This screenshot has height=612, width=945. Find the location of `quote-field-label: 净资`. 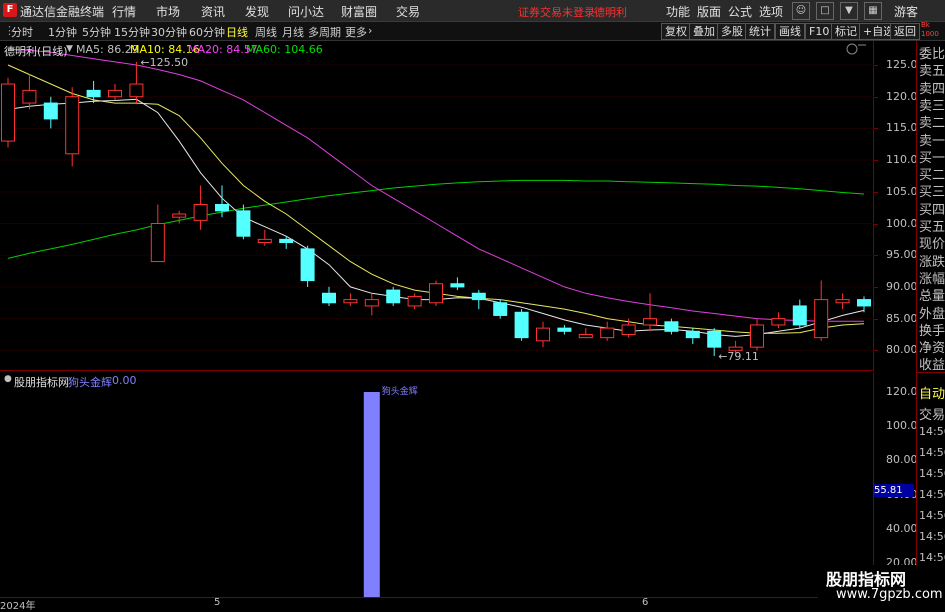

quote-field-label: 净资 is located at coordinates (932, 346).